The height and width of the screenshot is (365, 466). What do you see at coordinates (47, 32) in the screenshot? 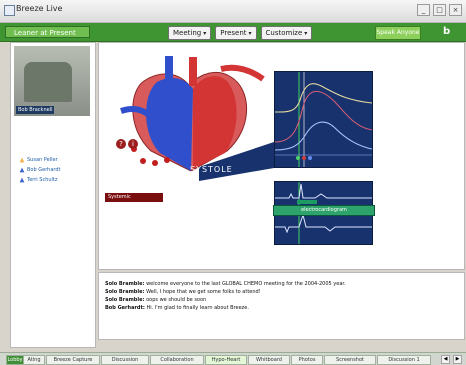
I see `breadcrumb: Leaner at Present` at bounding box center [47, 32].